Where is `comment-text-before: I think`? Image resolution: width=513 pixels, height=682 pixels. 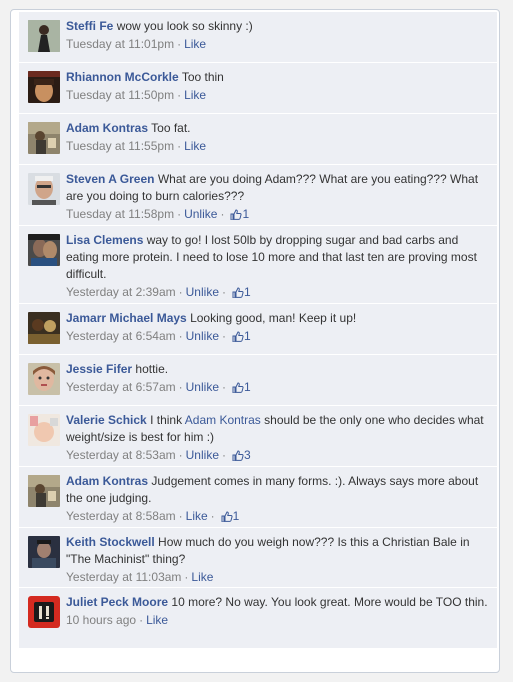 comment-text-before: I think is located at coordinates (166, 420).